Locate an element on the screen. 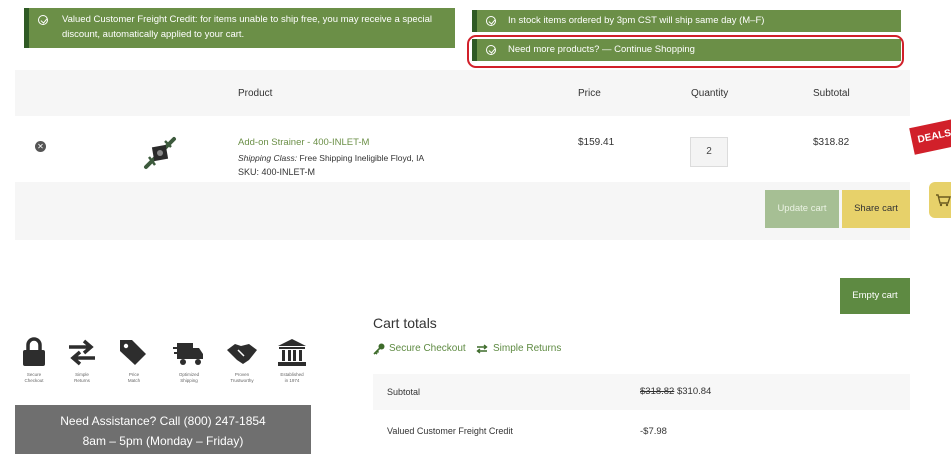  simple-returns-label: Simple Returns is located at coordinates (527, 348).